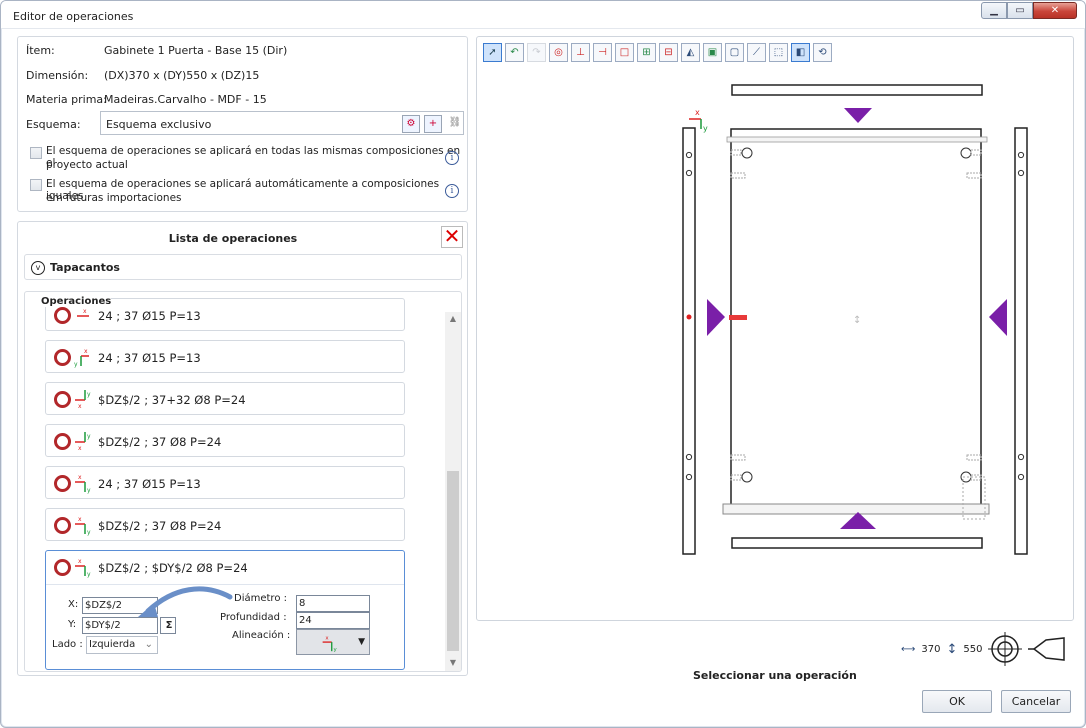  I want to click on array-x-icon: ⊞, so click(646, 52).